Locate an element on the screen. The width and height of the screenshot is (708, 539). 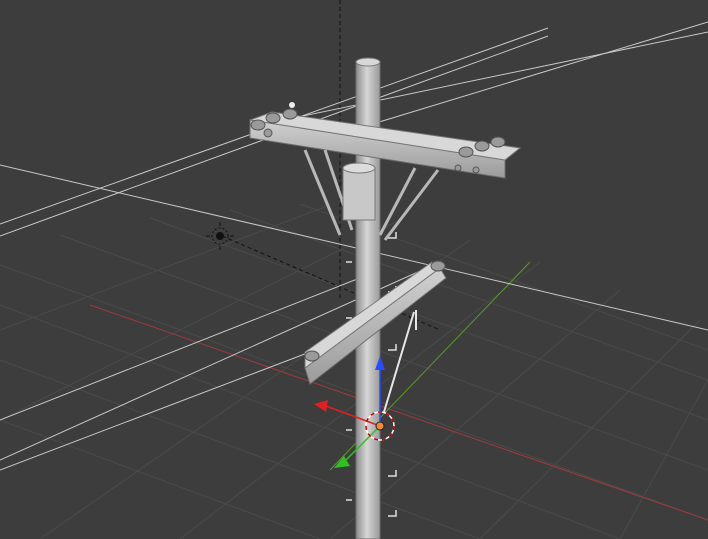
transformer is located at coordinates (359, 194).